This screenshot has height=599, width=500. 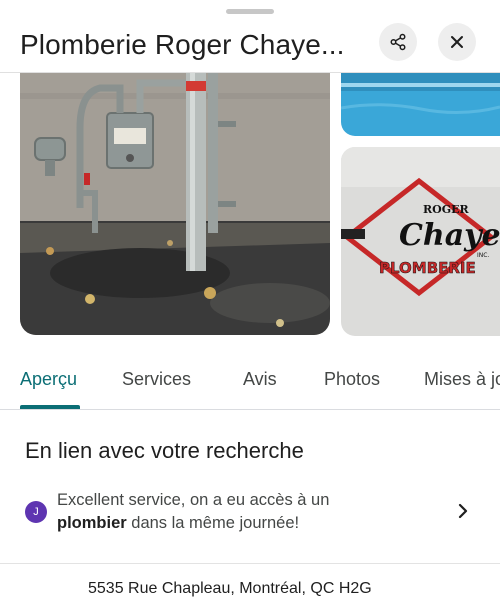 I want to click on close-button, so click(x=457, y=42).